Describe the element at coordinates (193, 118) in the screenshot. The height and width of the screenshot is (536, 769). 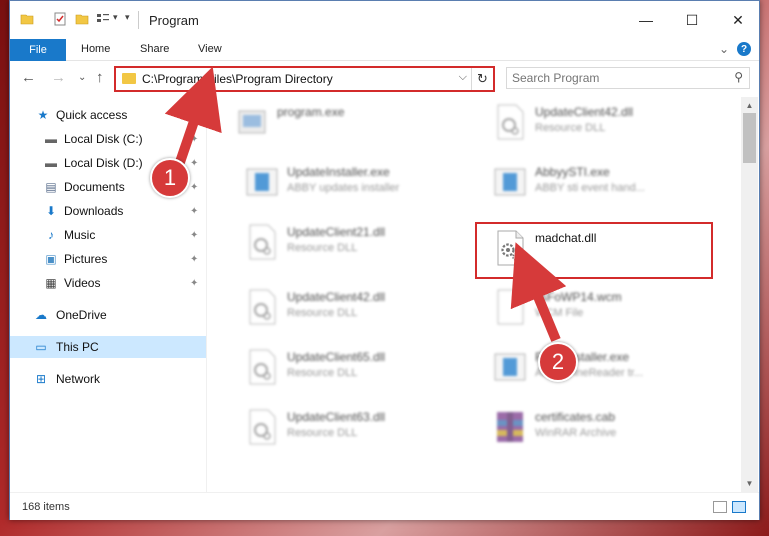
I see `arrow-to-address-bar` at that location.